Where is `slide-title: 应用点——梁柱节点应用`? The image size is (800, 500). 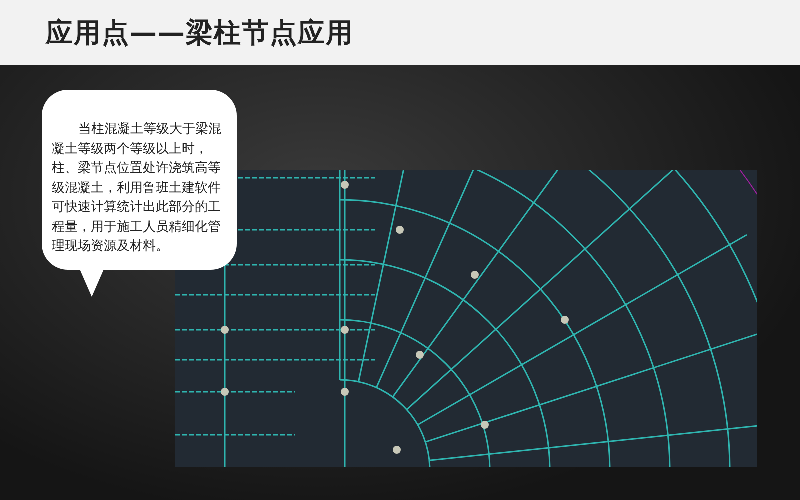 slide-title: 应用点——梁柱节点应用 is located at coordinates (200, 33).